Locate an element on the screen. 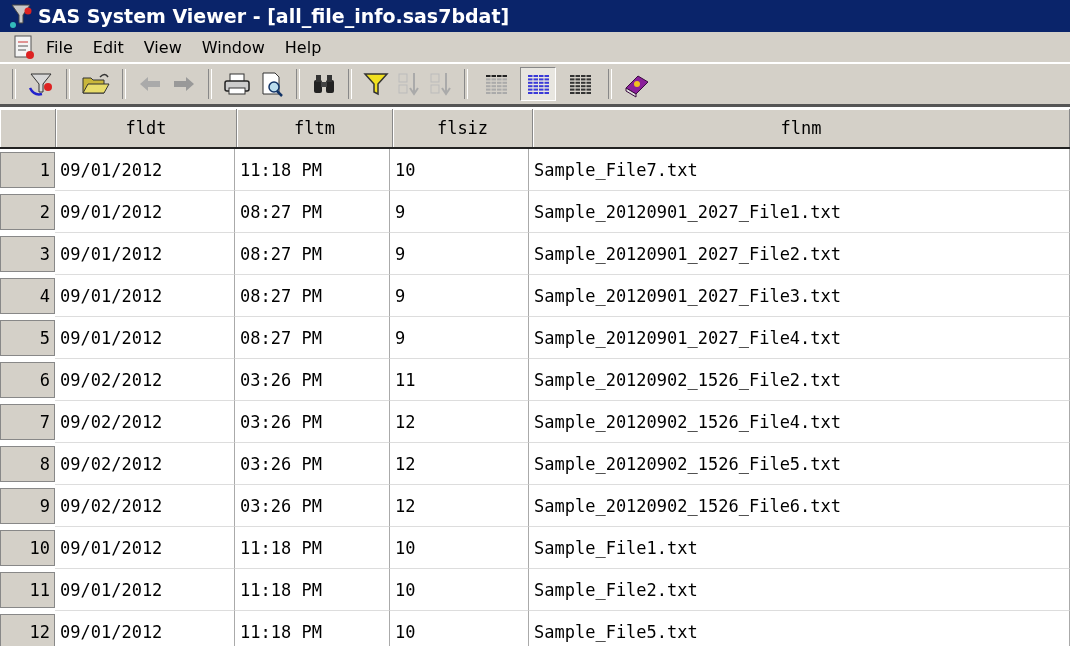 The height and width of the screenshot is (646, 1070). row-number: 6 is located at coordinates (27, 380).